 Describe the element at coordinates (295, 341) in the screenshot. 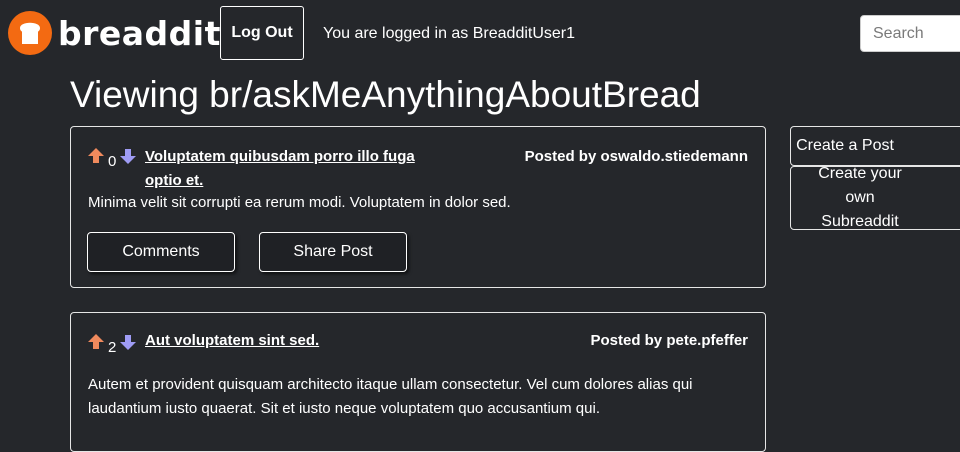

I see `post-title-link: Aut voluptatem sint sed.` at that location.